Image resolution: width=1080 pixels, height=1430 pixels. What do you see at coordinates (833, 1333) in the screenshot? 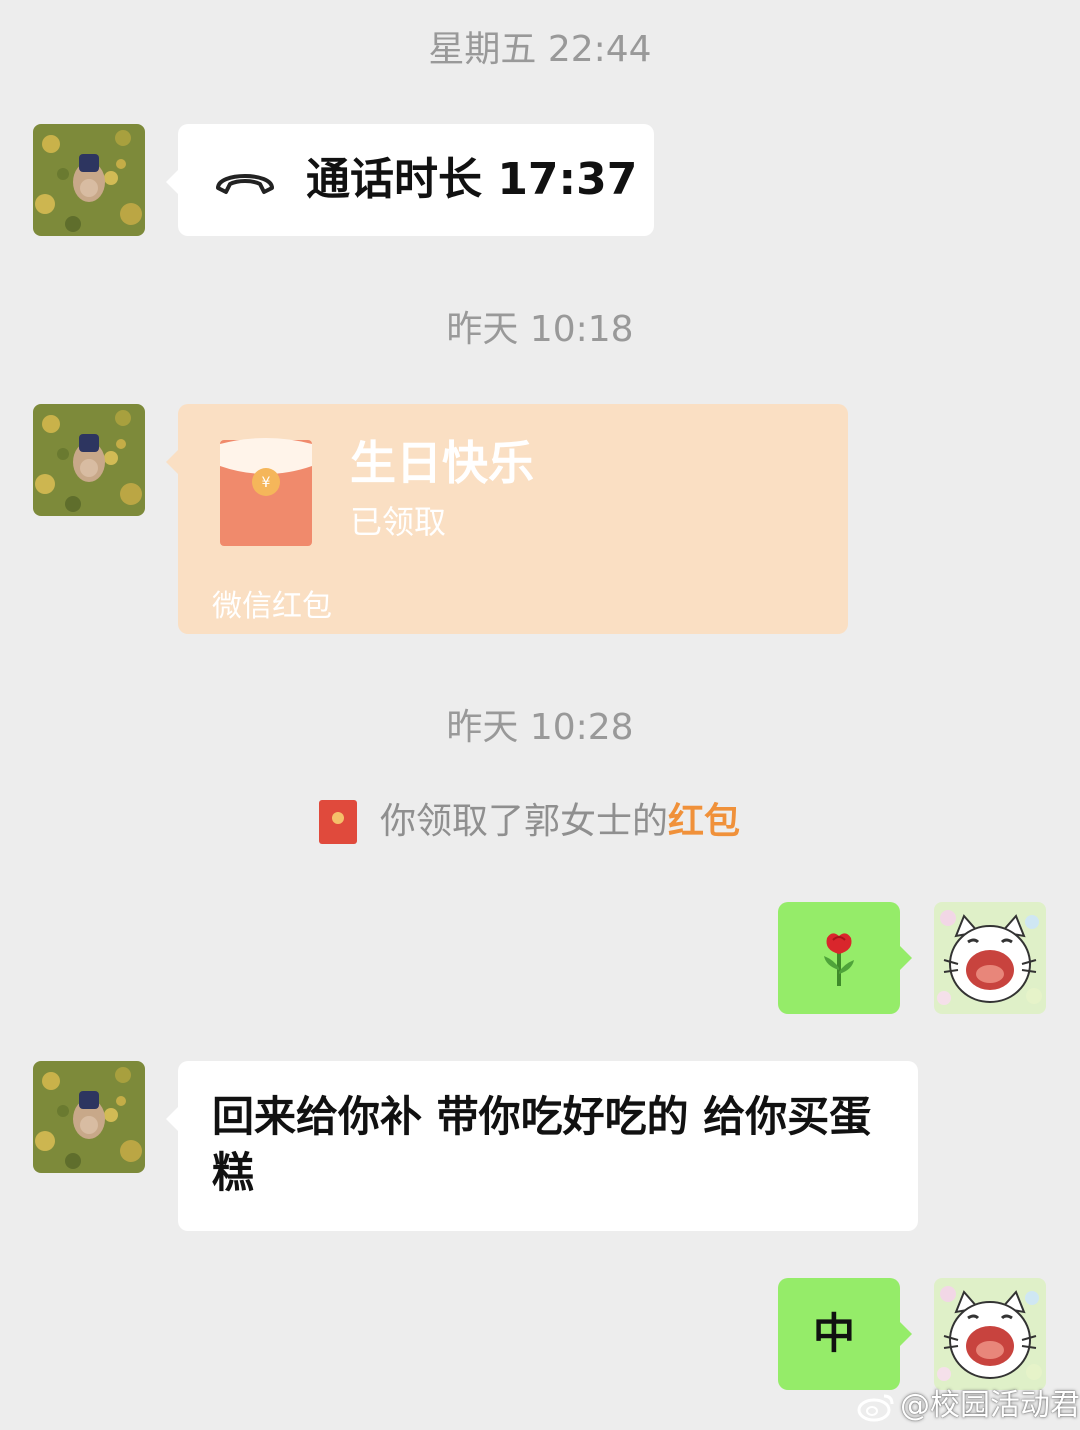
I see `sent-message-text: 中` at bounding box center [833, 1333].